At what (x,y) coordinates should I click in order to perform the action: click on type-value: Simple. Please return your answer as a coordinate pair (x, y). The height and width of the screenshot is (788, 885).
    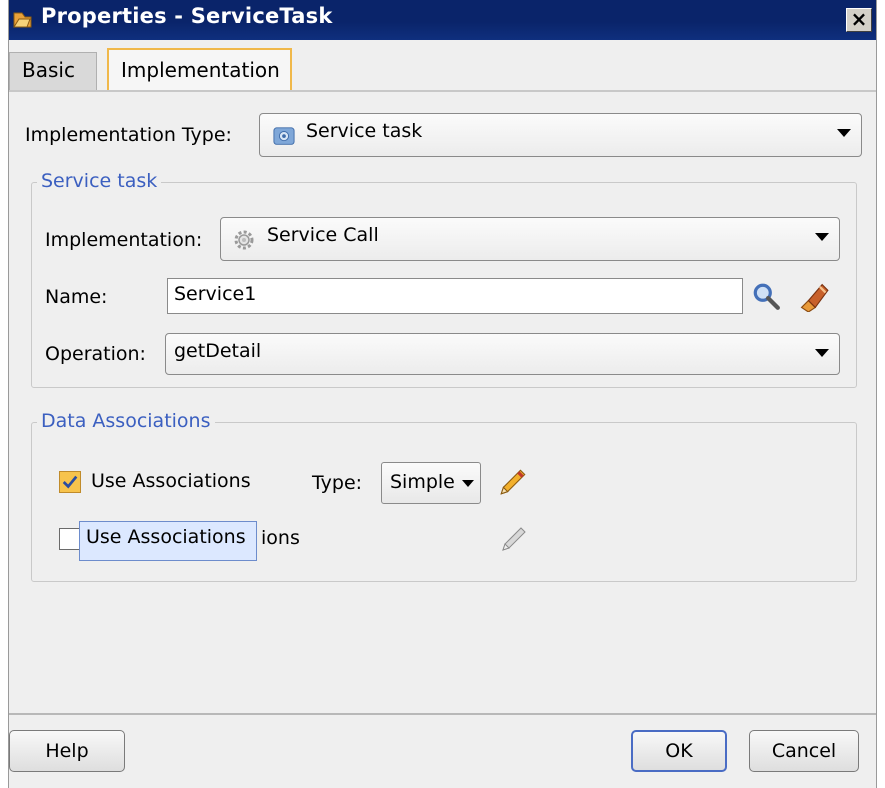
    Looking at the image, I should click on (422, 482).